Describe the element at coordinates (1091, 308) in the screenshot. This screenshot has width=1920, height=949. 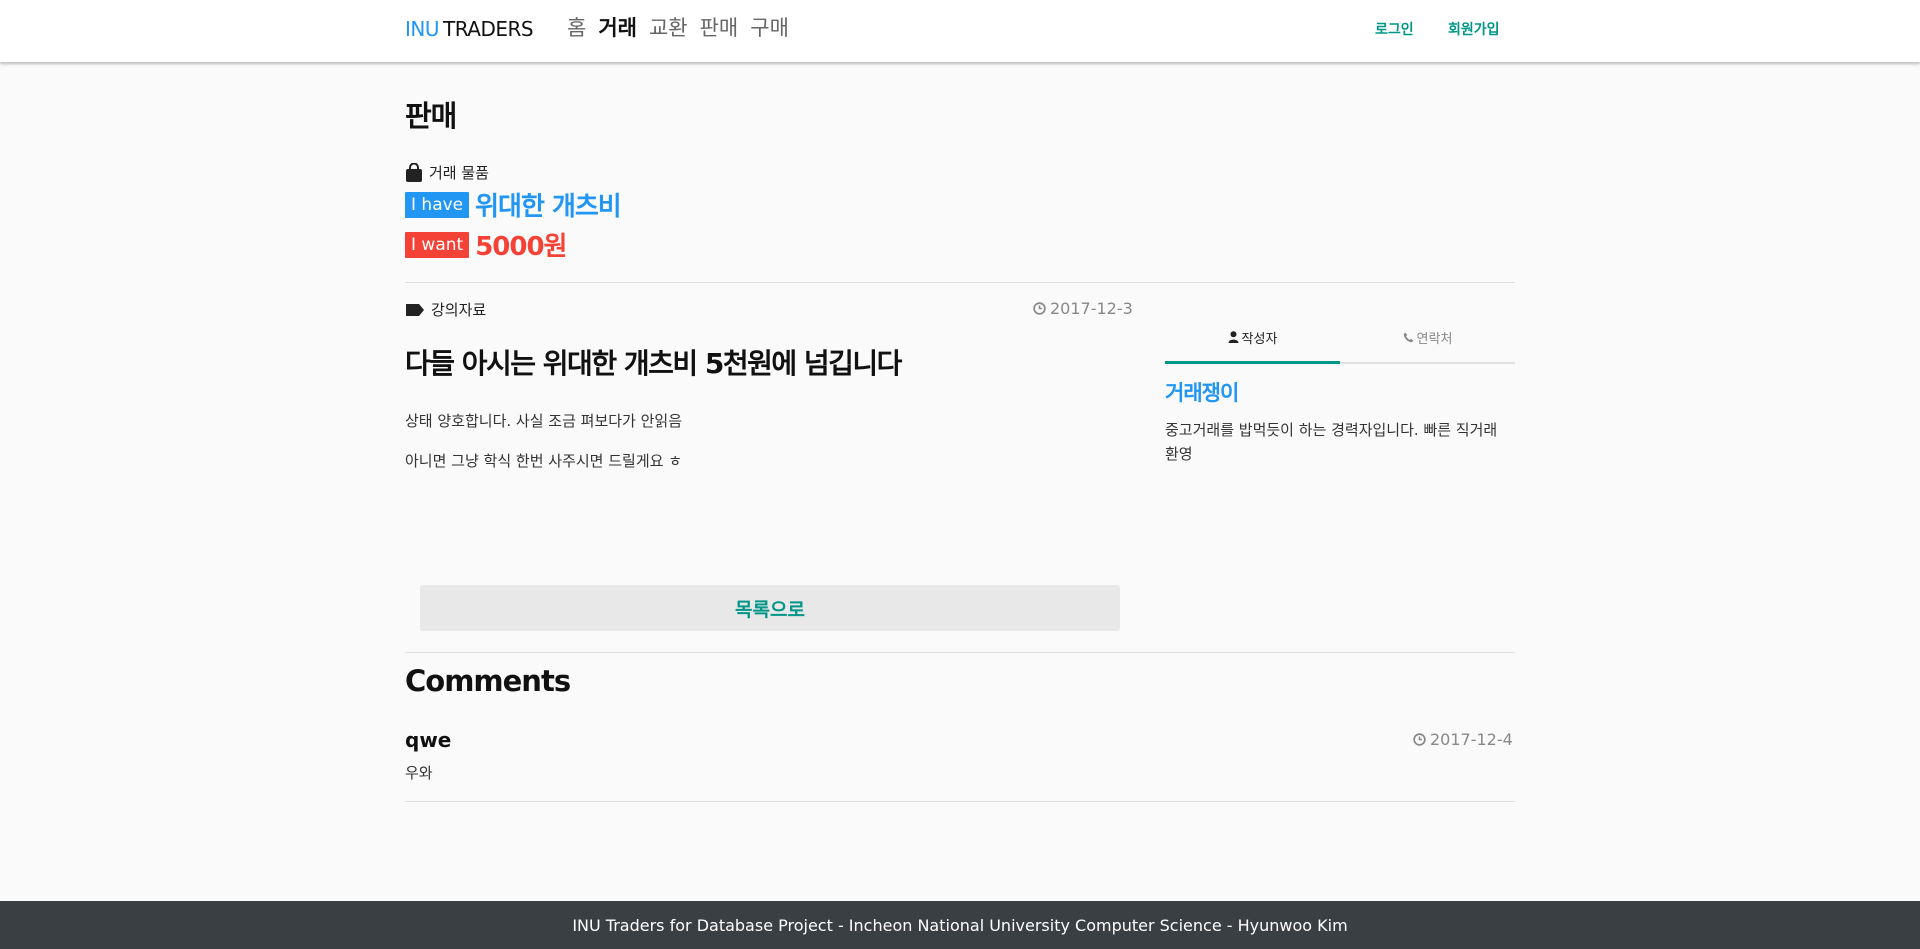
I see `post-date-text: 2017-12-3` at that location.